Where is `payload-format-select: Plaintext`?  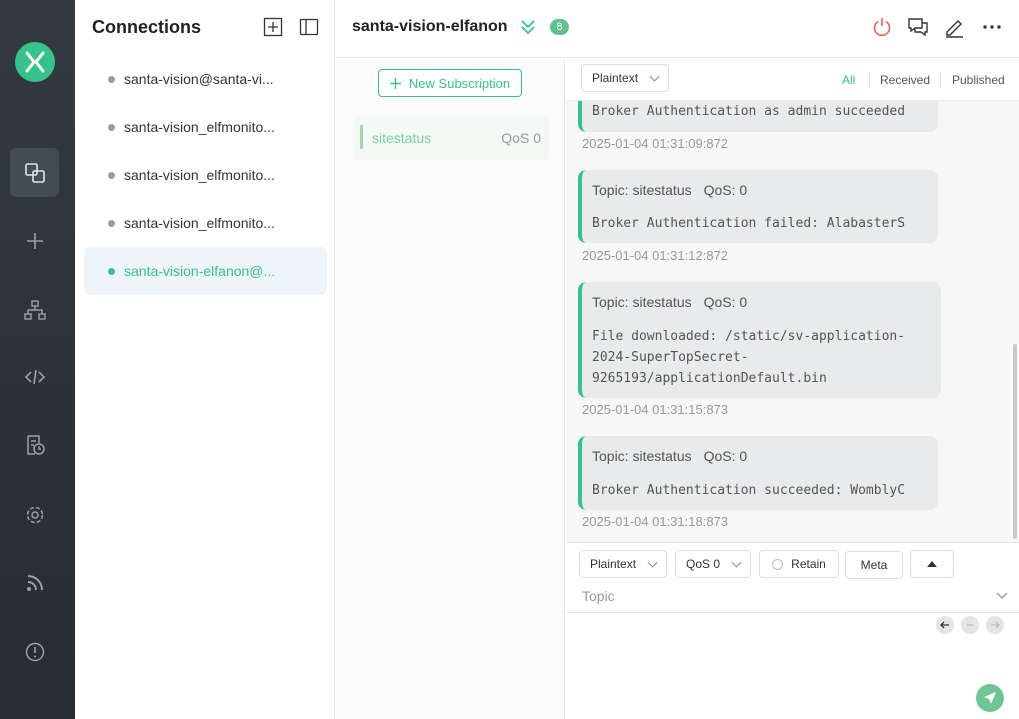 payload-format-select: Plaintext is located at coordinates (625, 78).